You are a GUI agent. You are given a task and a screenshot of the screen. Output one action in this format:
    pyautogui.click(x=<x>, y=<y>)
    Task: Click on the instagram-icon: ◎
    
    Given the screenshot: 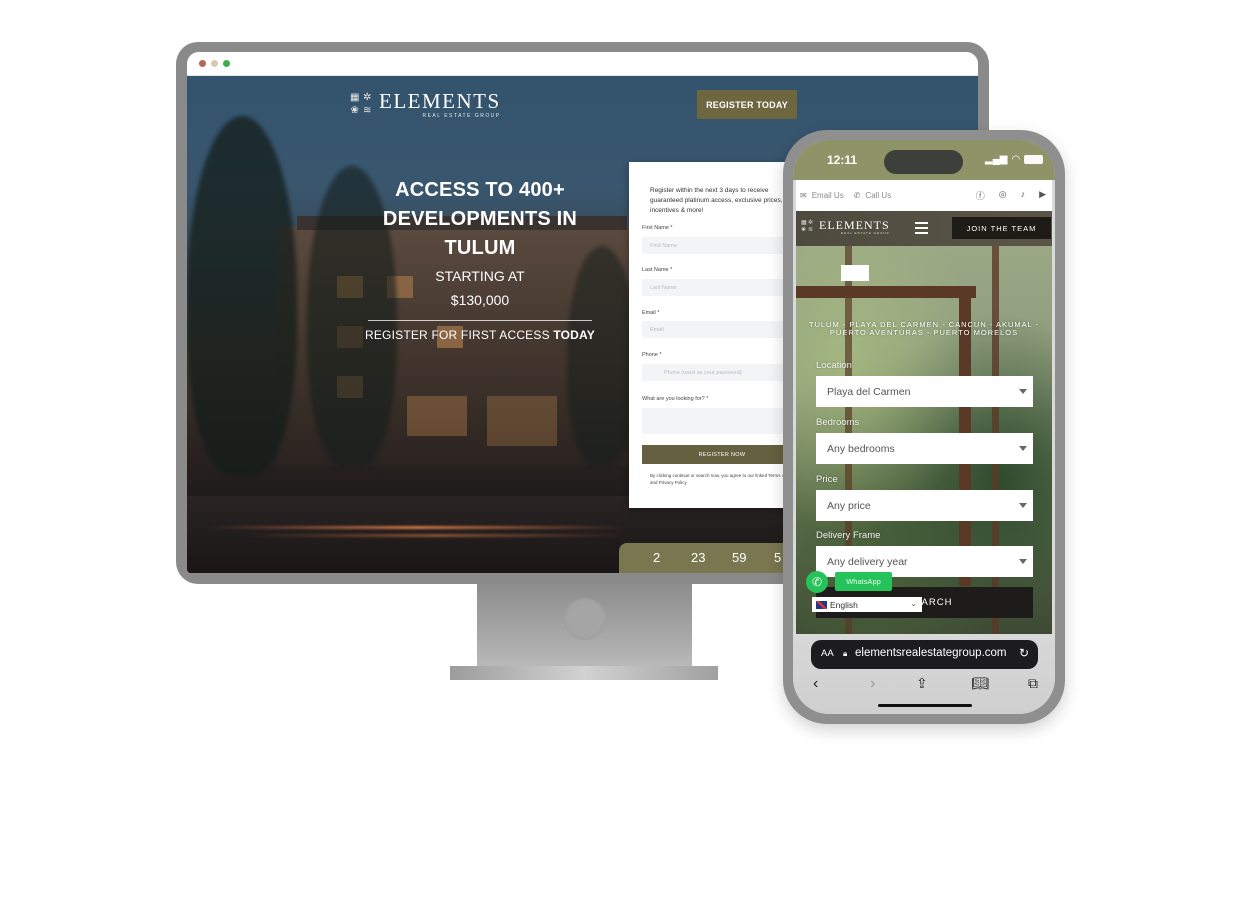 What is the action you would take?
    pyautogui.click(x=1003, y=195)
    